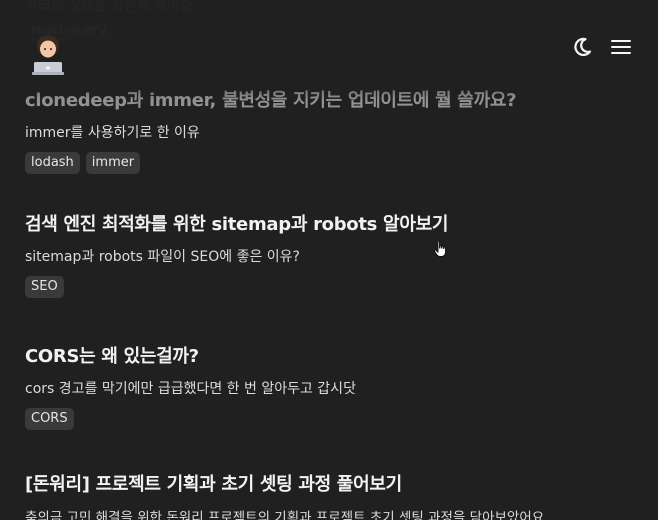  I want to click on post-description: sitemap과 robots 파일이 SEO에 좋은 이유?, so click(162, 257).